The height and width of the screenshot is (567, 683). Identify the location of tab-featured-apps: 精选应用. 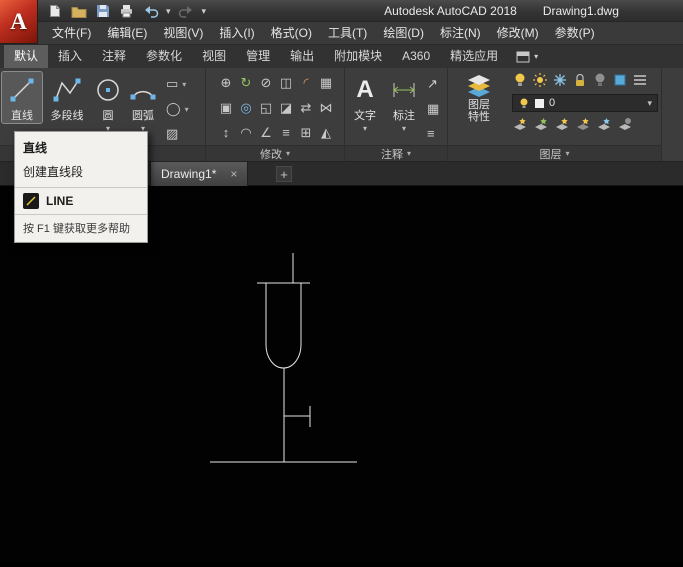
(474, 56).